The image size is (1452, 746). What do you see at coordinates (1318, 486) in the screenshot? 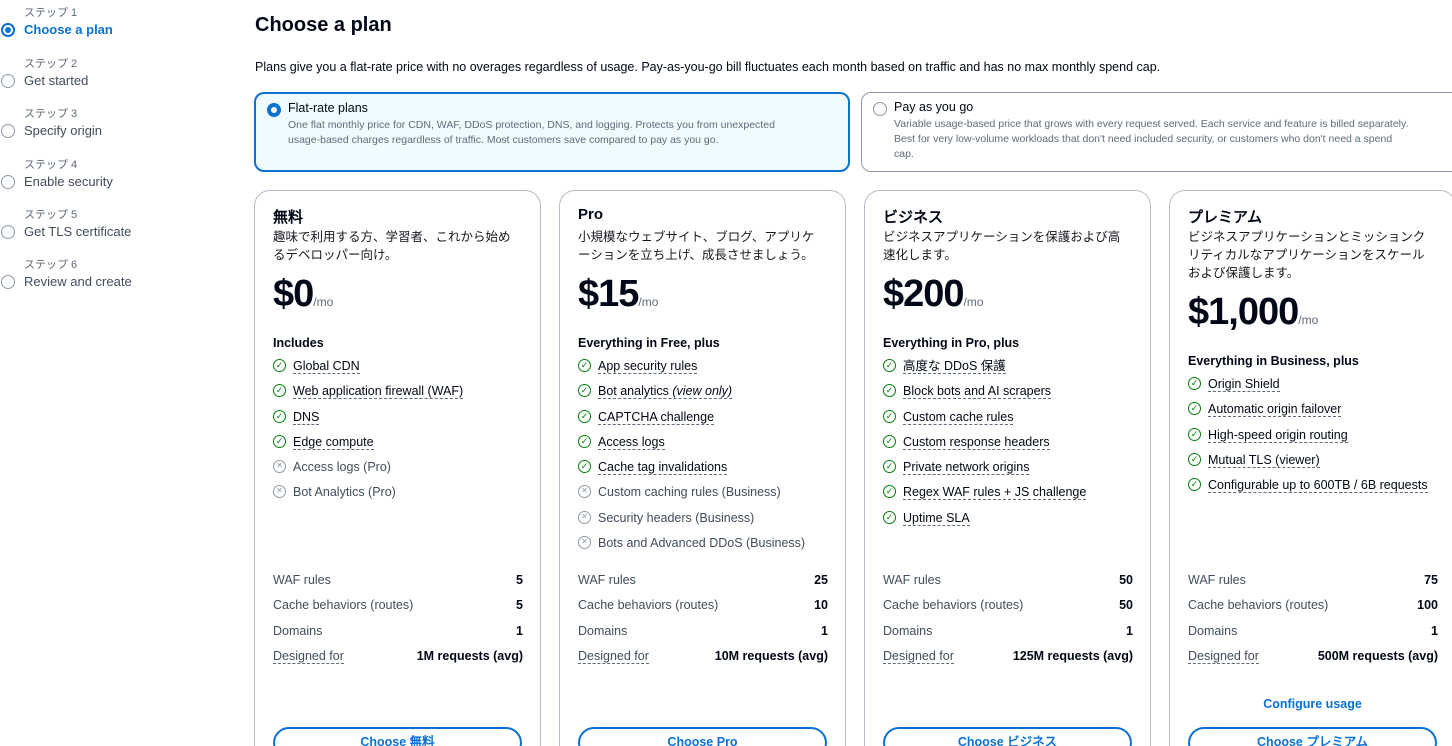
I see `feature-text: Configurable up to 600TB / 6B requests` at bounding box center [1318, 486].